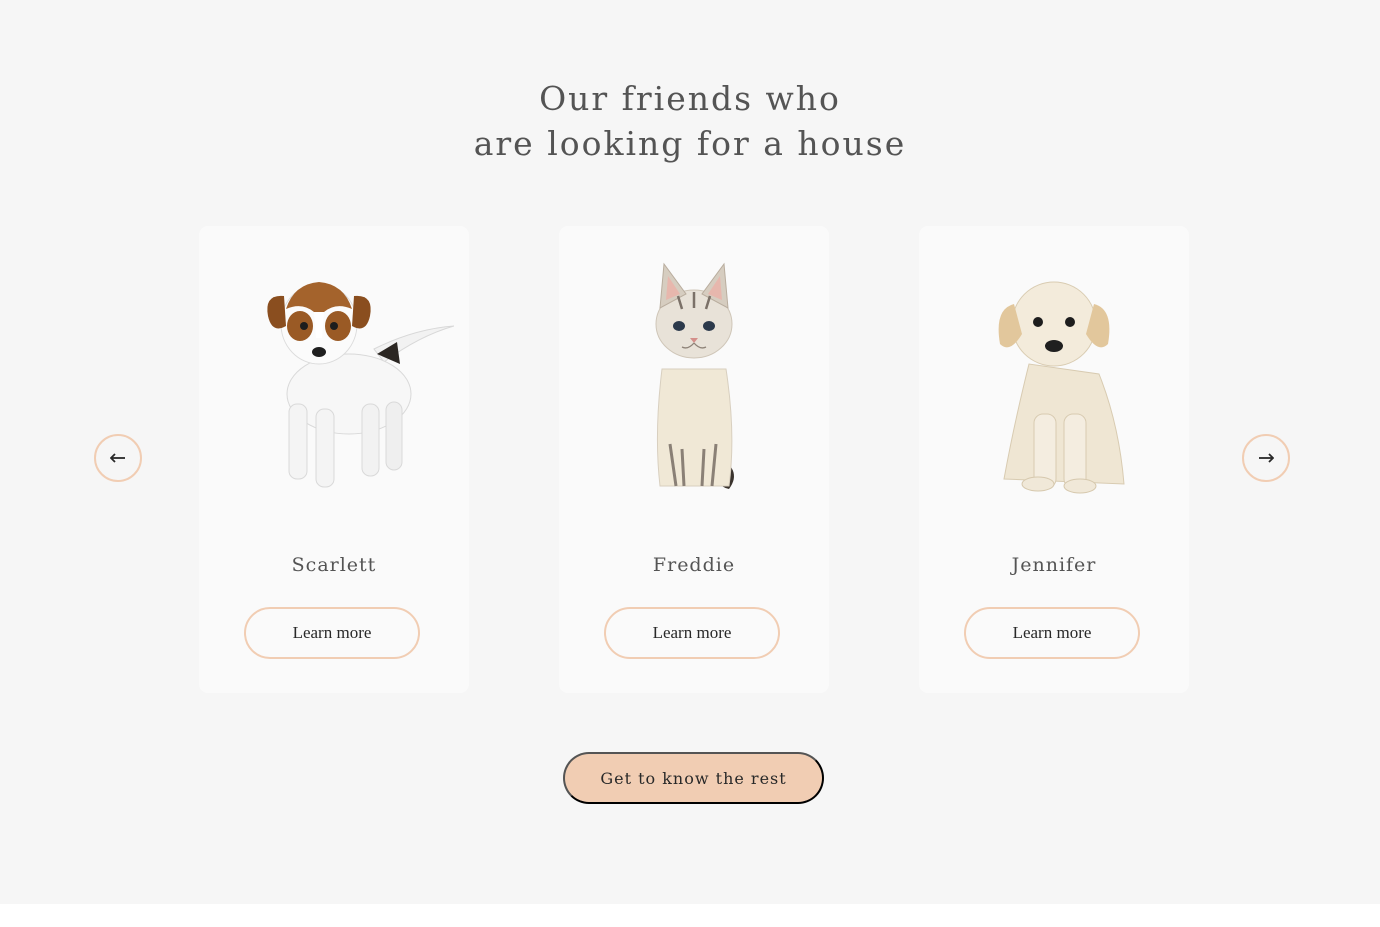 Image resolution: width=1380 pixels, height=927 pixels. What do you see at coordinates (690, 98) in the screenshot?
I see `section-title-line-1: Our friends who` at bounding box center [690, 98].